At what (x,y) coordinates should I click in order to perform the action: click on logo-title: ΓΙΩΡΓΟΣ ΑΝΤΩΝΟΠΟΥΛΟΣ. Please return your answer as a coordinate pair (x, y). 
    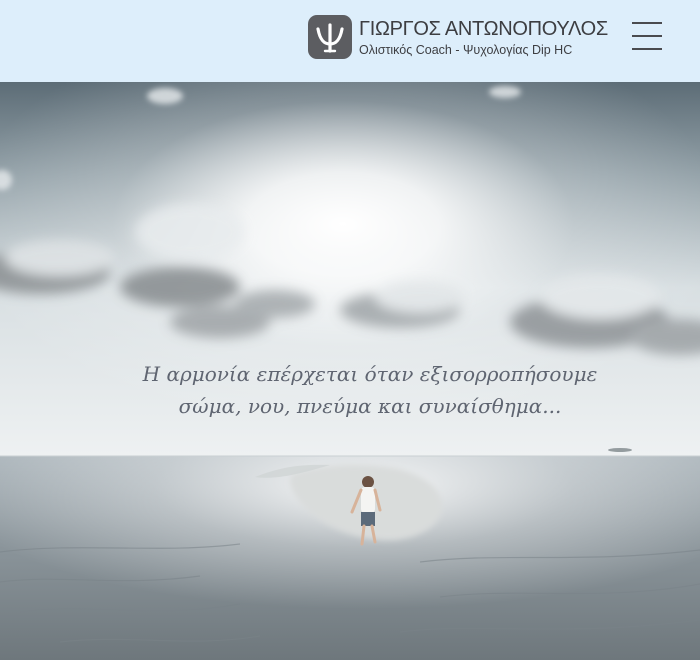
    Looking at the image, I should click on (483, 28).